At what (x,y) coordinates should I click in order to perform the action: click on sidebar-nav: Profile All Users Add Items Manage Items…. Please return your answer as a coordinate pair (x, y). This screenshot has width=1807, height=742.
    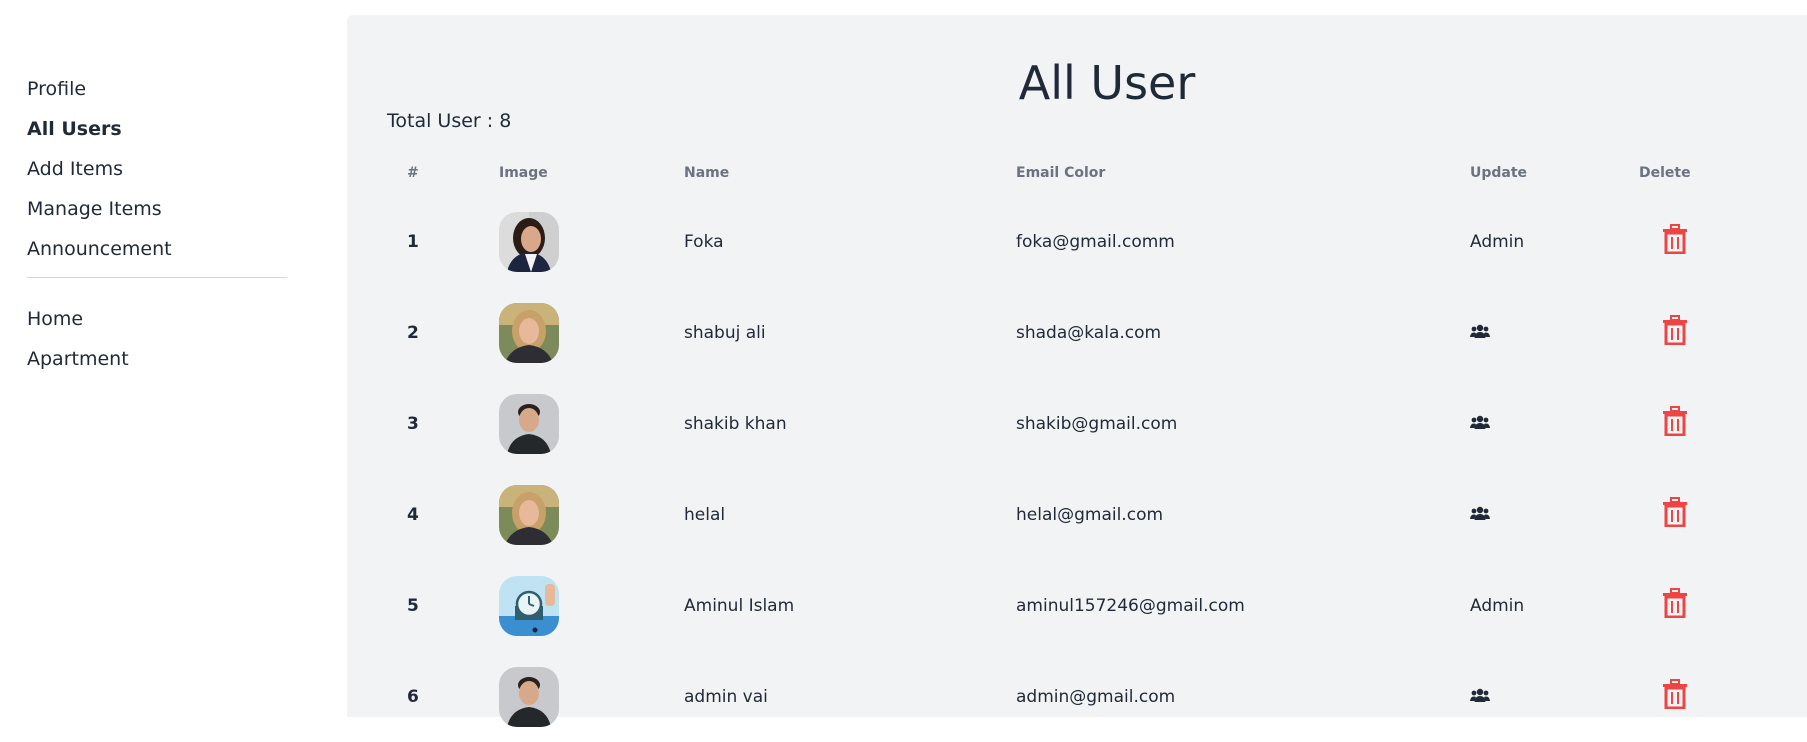
    Looking at the image, I should click on (157, 232).